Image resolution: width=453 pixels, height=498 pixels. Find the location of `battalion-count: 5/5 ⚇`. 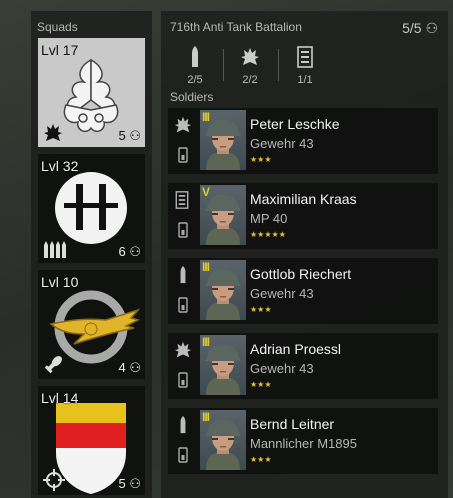

battalion-count: 5/5 ⚇ is located at coordinates (420, 28).